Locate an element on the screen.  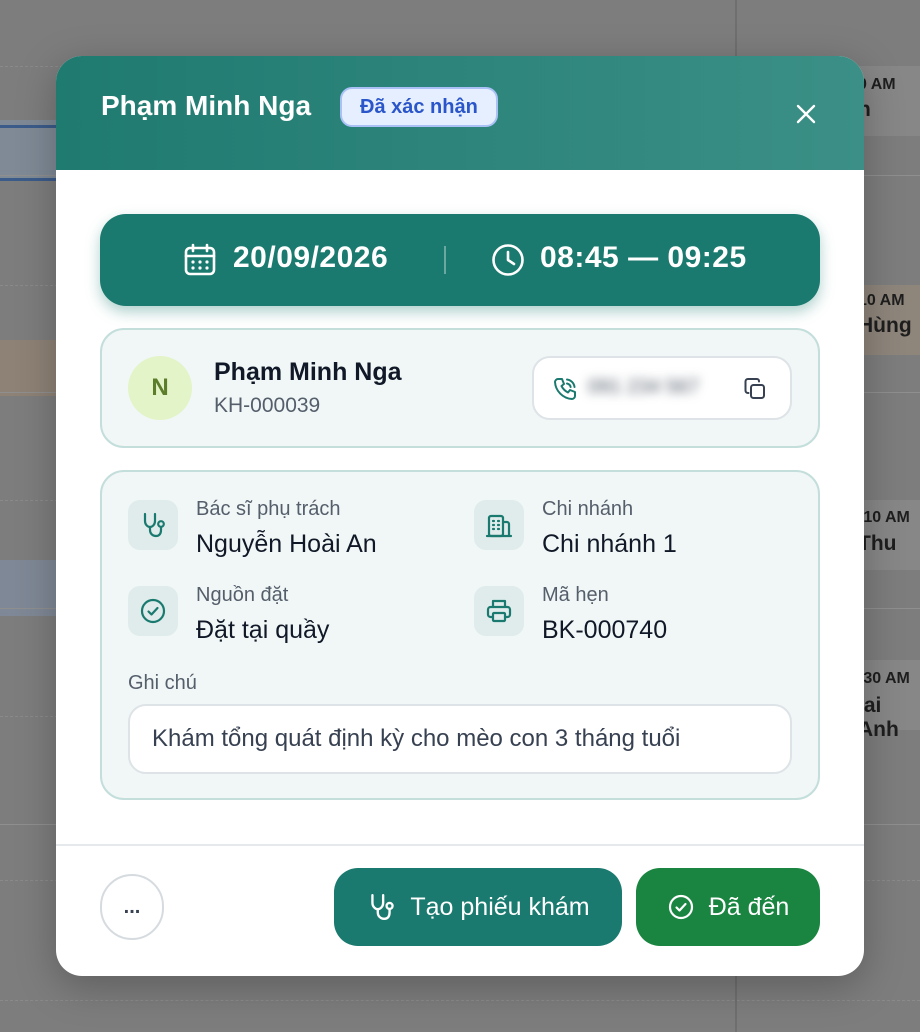
branch-value: Chi nhánh 1 is located at coordinates (609, 544).